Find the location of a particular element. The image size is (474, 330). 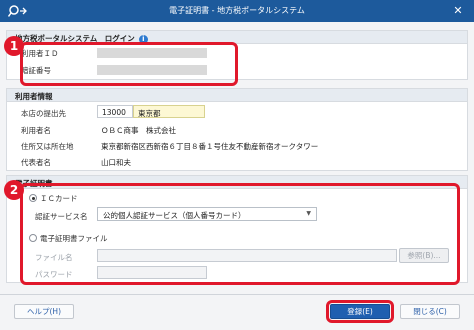

close-icon: ✕ is located at coordinates (458, 11).